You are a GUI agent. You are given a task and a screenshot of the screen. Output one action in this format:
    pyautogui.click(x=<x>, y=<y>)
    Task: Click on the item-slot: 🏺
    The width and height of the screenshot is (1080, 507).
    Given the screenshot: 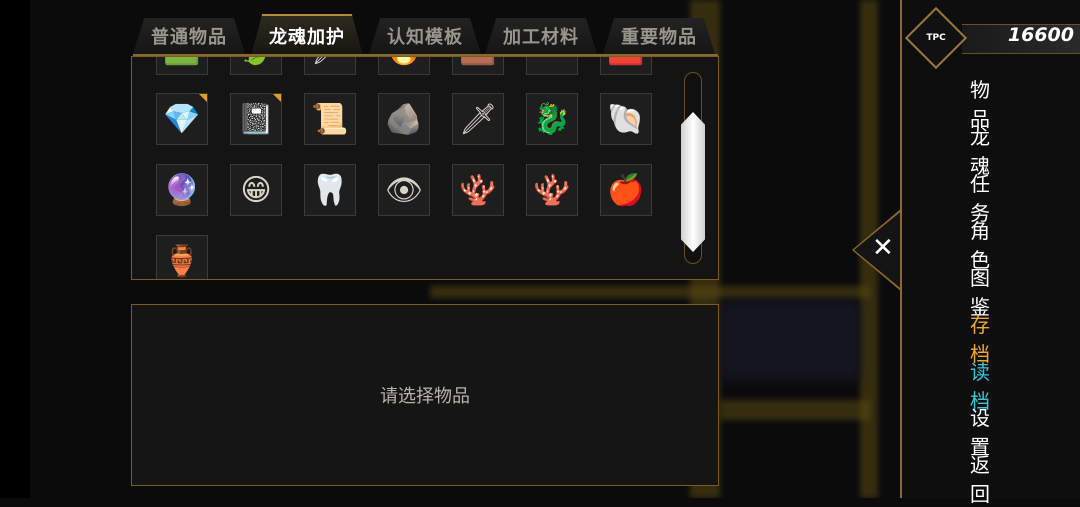 What is the action you would take?
    pyautogui.click(x=182, y=257)
    